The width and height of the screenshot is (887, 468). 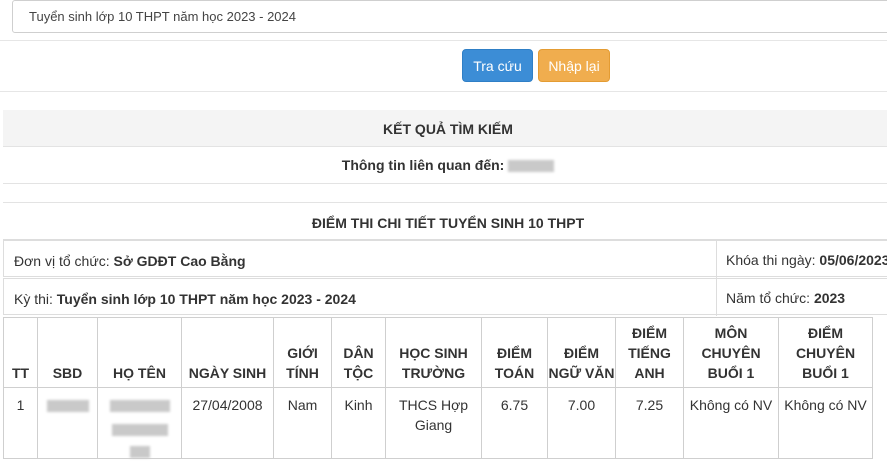 I want to click on exam-date-label: Khóa thi ngày:, so click(x=771, y=260).